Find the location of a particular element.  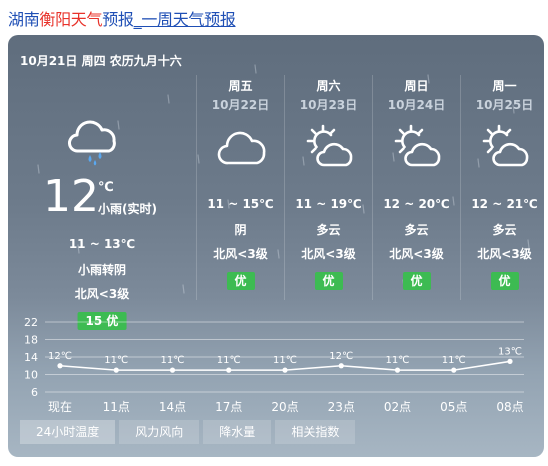

forecast-day: 周六 10月23日 11 ~ 19℃ 多云 北风<3级 优 is located at coordinates (328, 187).